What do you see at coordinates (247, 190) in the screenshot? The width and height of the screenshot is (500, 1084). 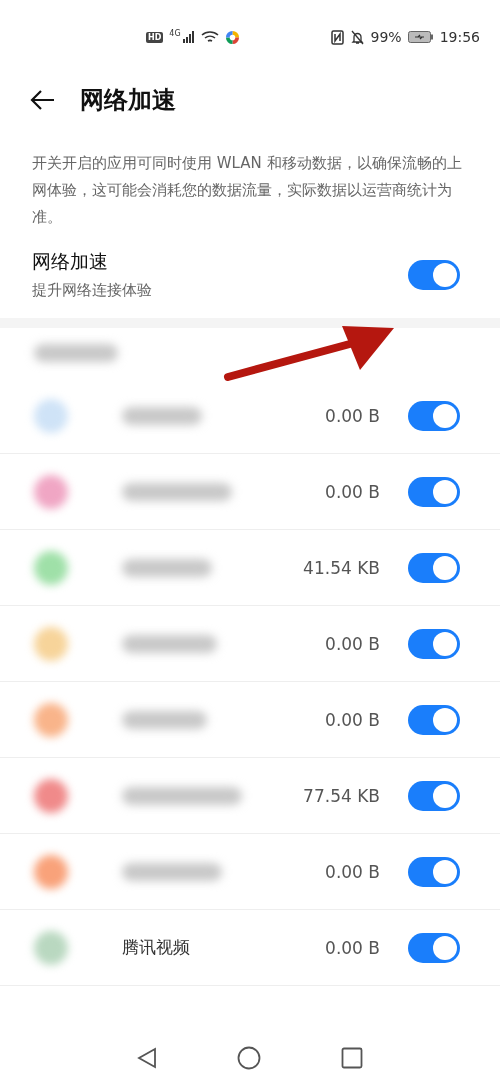 I see `description-text: 开关开启的应用可同时使用 WLAN 和移动数据，以确保流畅的上网体验，这可能会消耗您的数据流量，实际数据以运营商统计为准。` at bounding box center [247, 190].